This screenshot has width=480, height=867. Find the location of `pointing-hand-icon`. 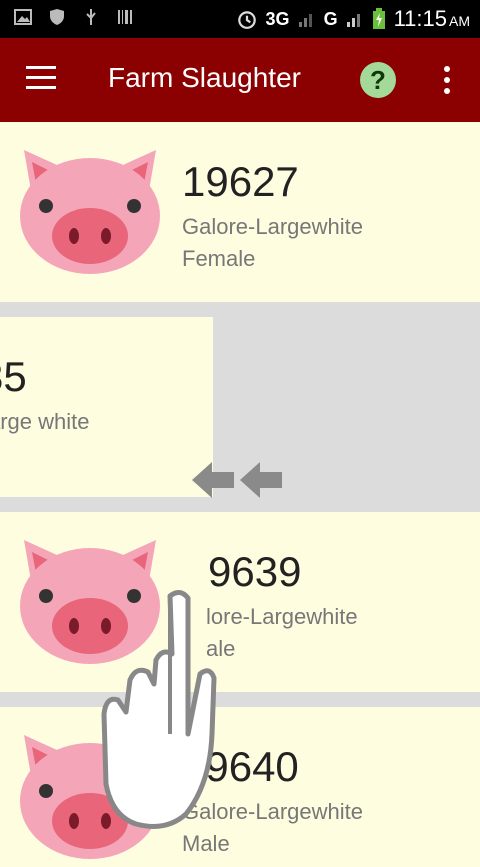

pointing-hand-icon is located at coordinates (159, 709).